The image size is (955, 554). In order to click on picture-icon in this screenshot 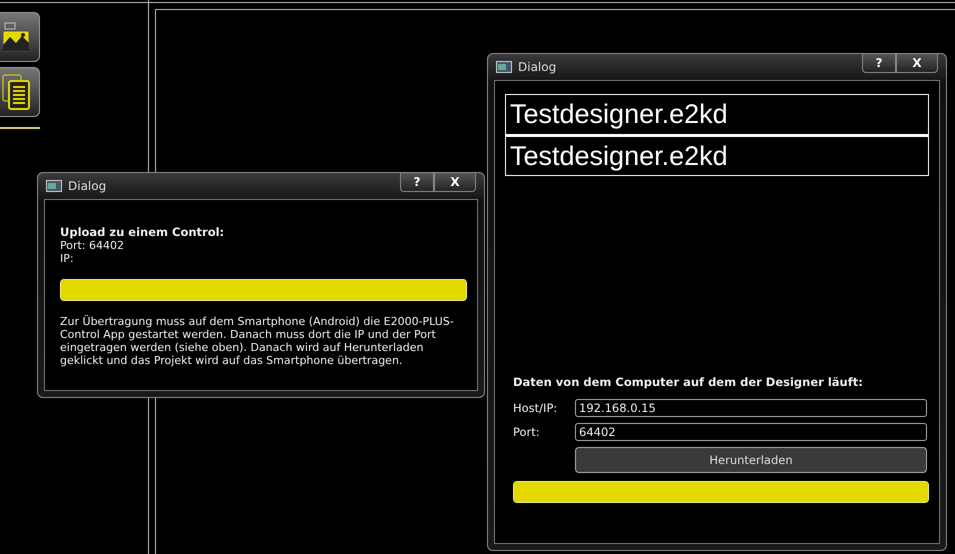, I will do `click(16, 37)`.